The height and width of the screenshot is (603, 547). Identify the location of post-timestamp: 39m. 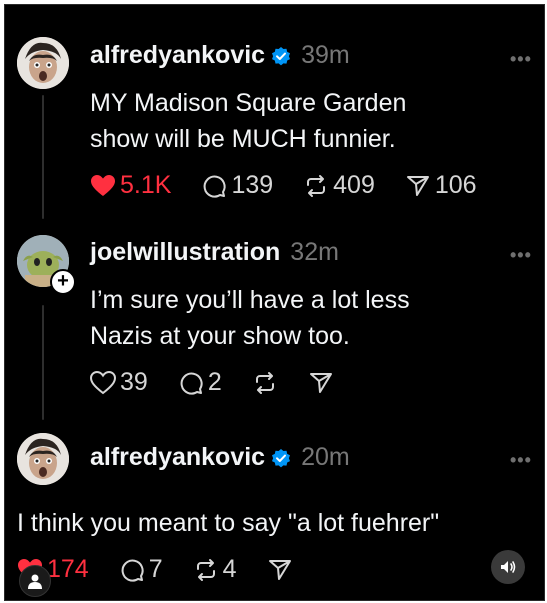
(325, 55).